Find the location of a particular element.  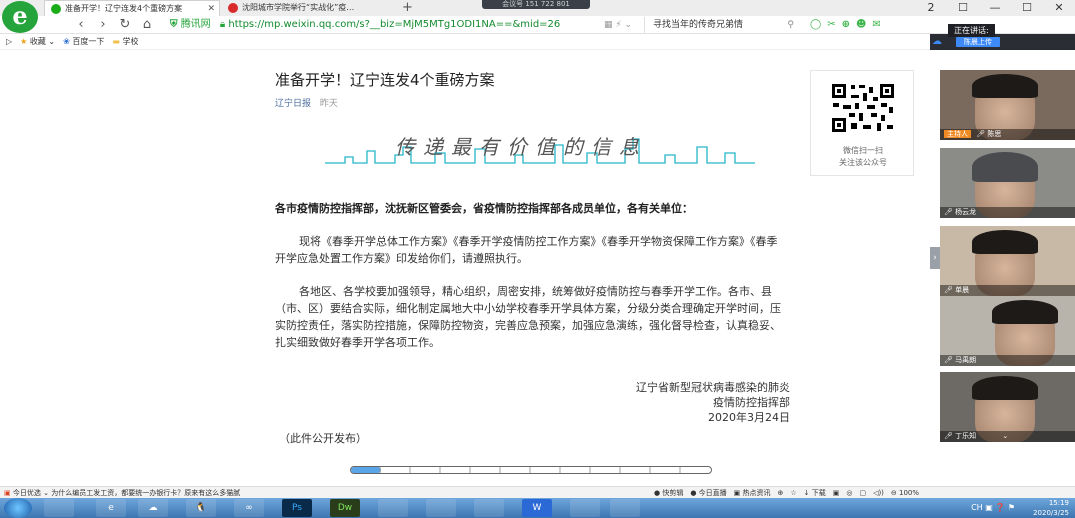

skin-icon: ☐ is located at coordinates (963, 8).